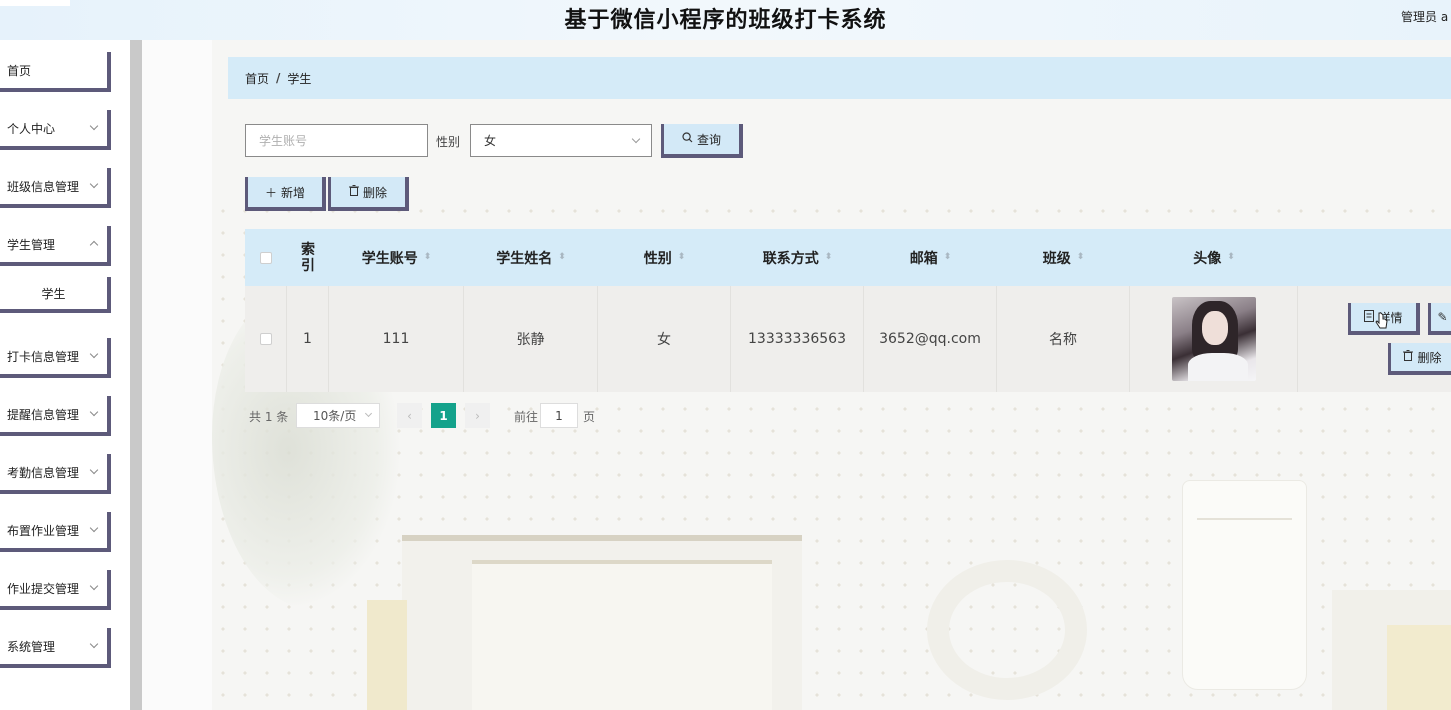 This screenshot has height=710, width=1451. I want to click on col-index-label: 索引, so click(308, 257).